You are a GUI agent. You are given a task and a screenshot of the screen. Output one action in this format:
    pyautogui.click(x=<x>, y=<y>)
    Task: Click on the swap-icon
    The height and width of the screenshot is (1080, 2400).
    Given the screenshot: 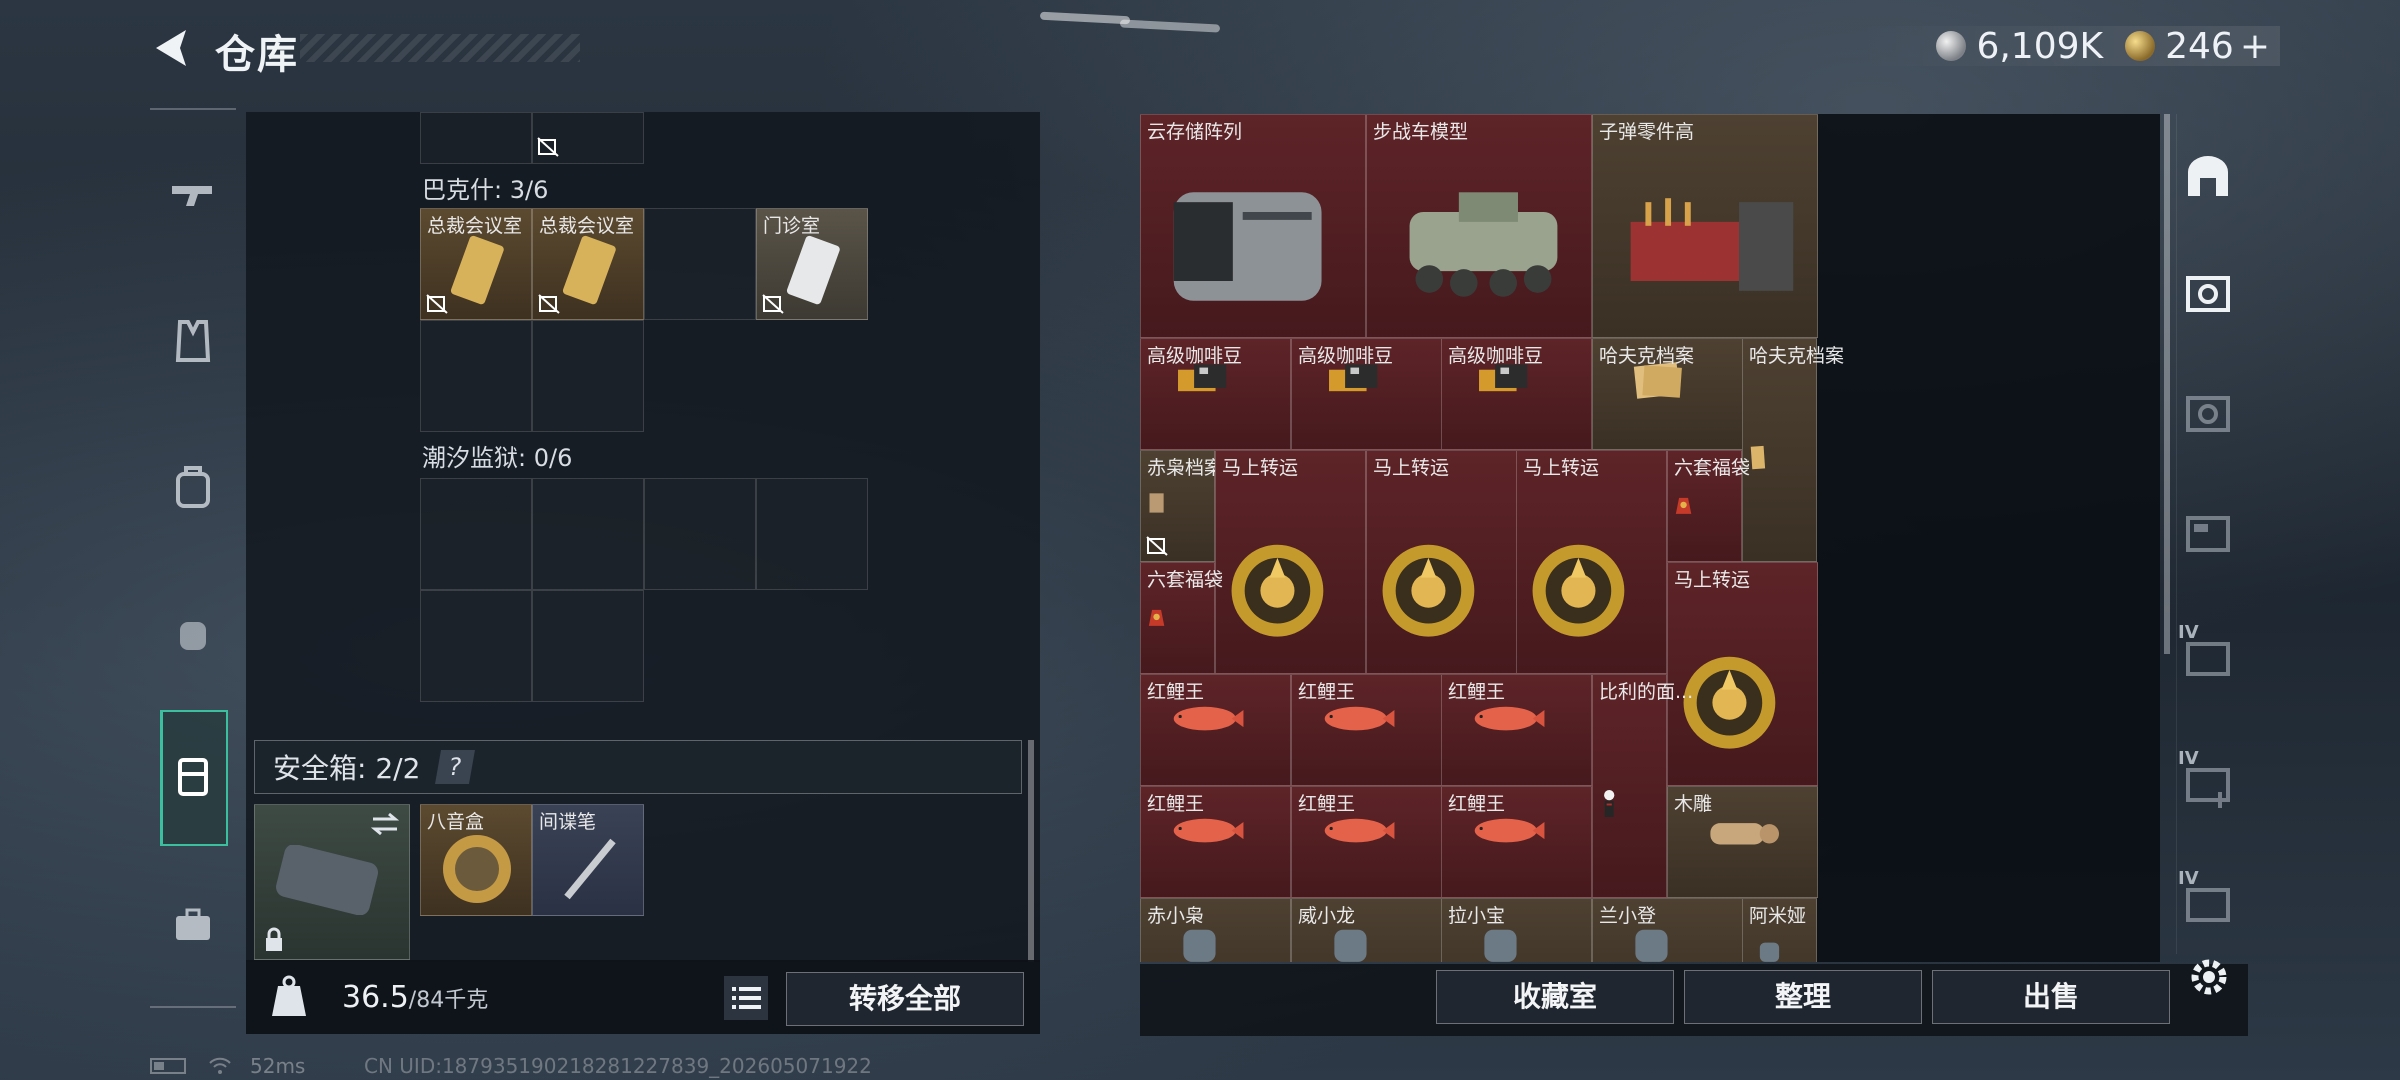 What is the action you would take?
    pyautogui.click(x=385, y=824)
    